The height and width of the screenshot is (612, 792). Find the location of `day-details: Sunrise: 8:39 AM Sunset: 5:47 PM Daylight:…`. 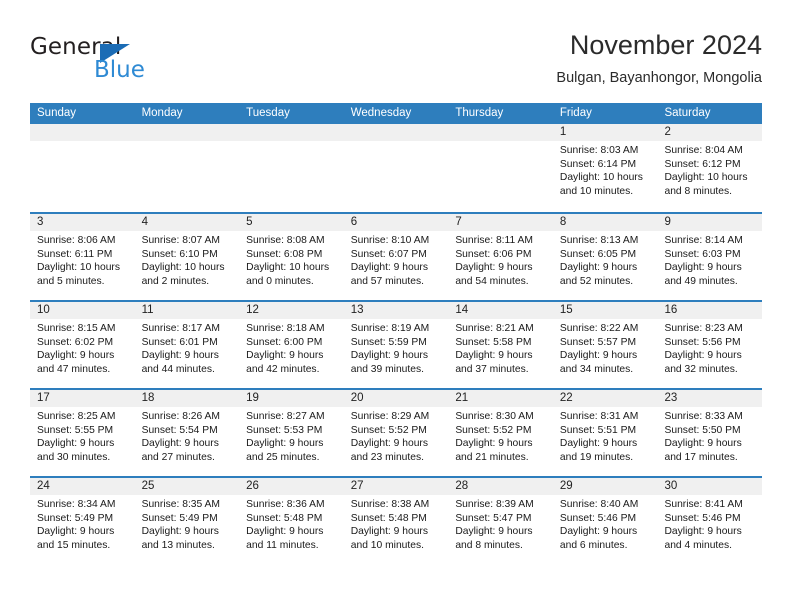

day-details: Sunrise: 8:39 AM Sunset: 5:47 PM Daylight:… is located at coordinates (501, 525).